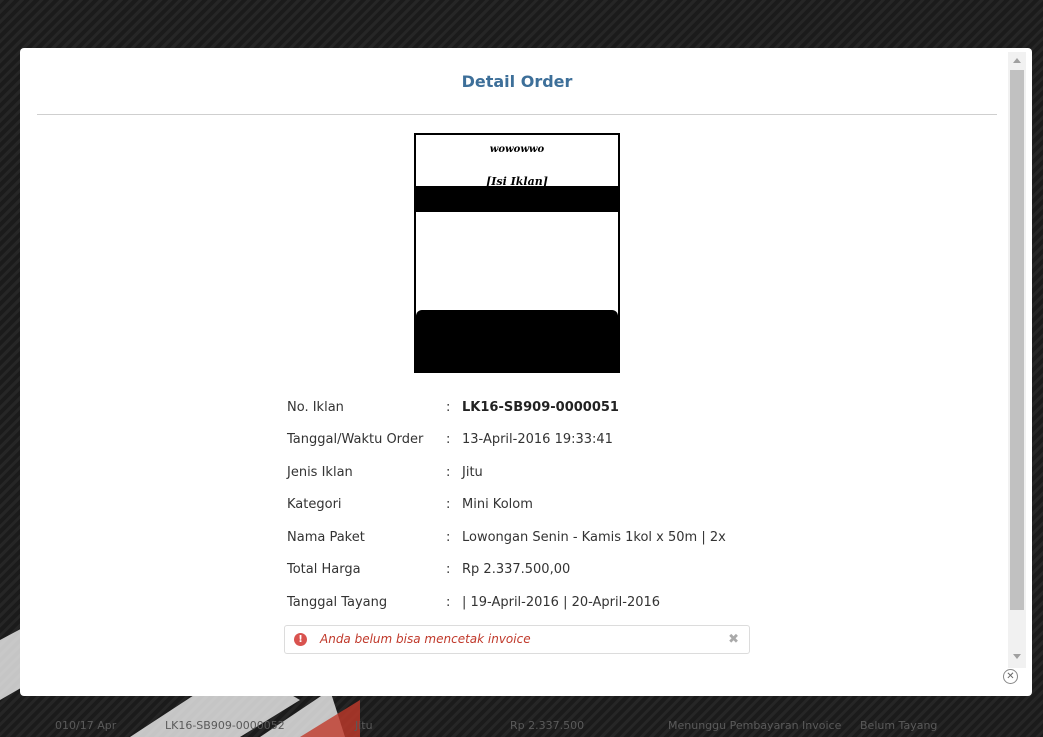  Describe the element at coordinates (86, 725) in the screenshot. I see `background-cell: 010/17 Apr` at that location.